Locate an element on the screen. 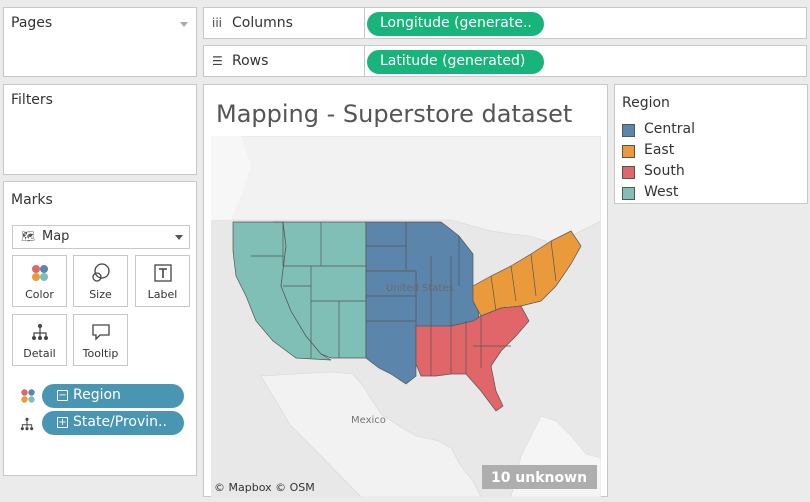  detail-encoding-icon is located at coordinates (27, 425).